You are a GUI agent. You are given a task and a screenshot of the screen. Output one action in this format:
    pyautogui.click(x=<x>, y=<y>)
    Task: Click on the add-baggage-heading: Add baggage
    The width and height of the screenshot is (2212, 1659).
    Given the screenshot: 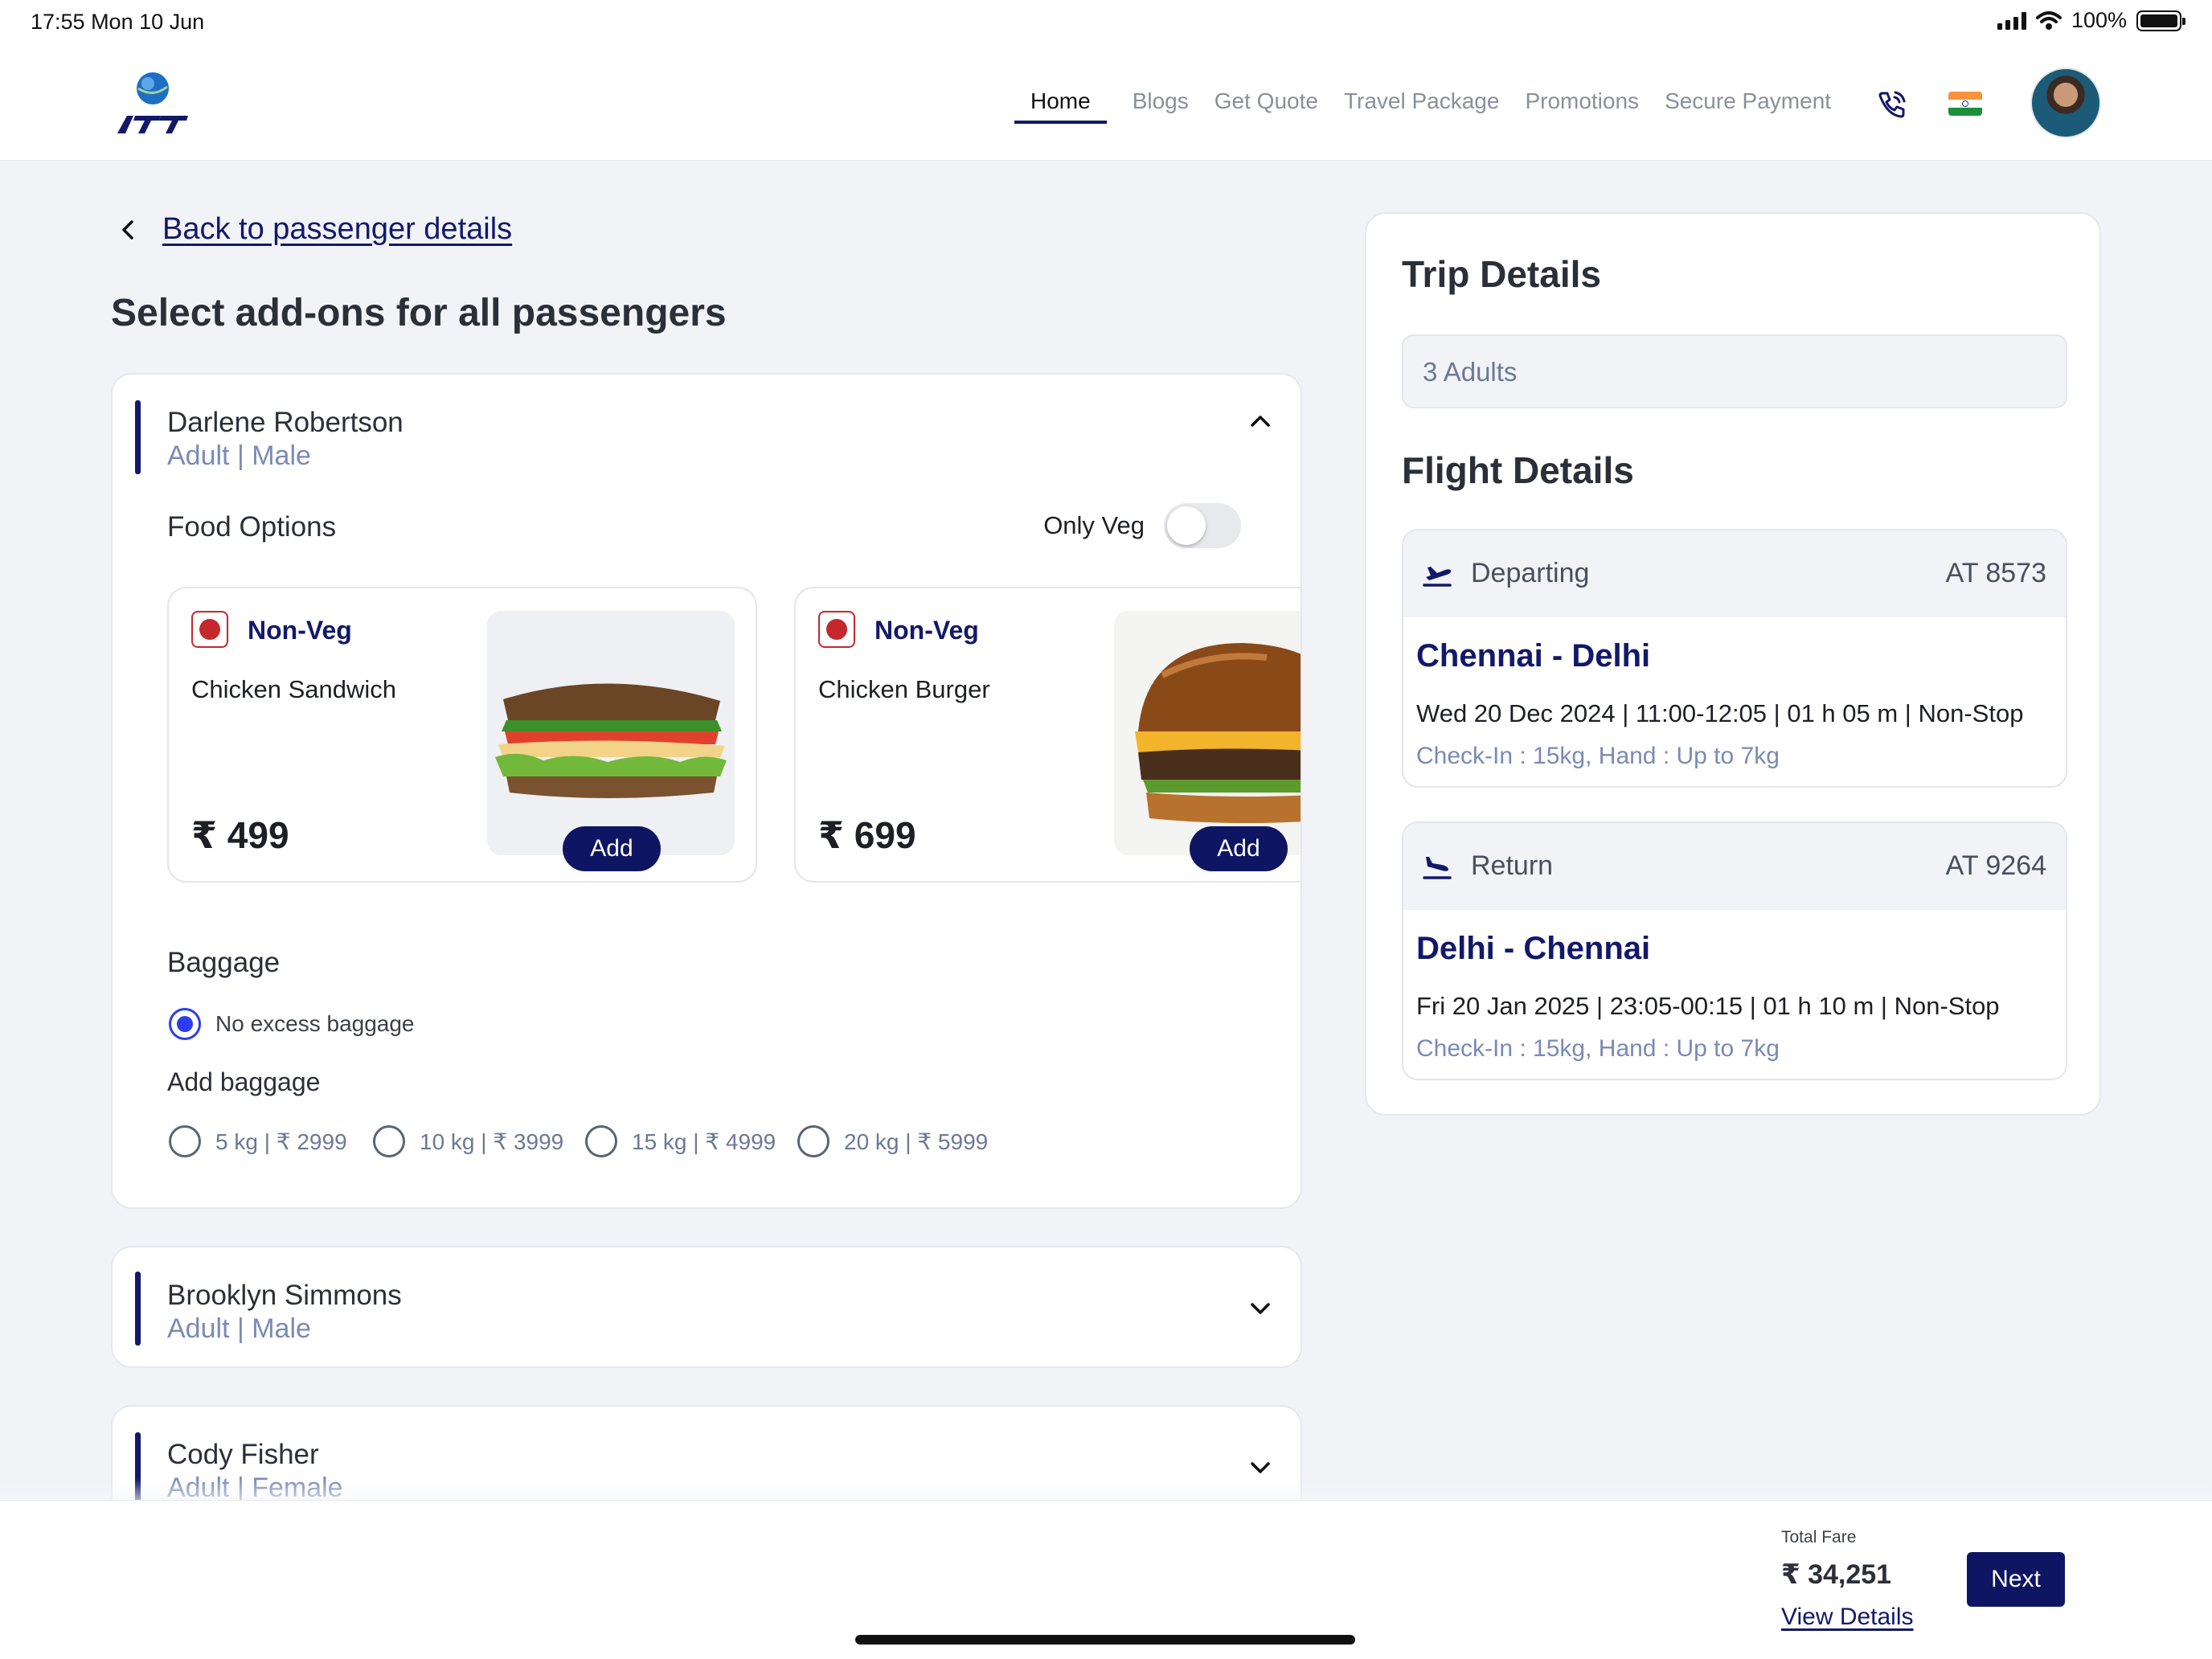 What is the action you would take?
    pyautogui.click(x=244, y=1081)
    